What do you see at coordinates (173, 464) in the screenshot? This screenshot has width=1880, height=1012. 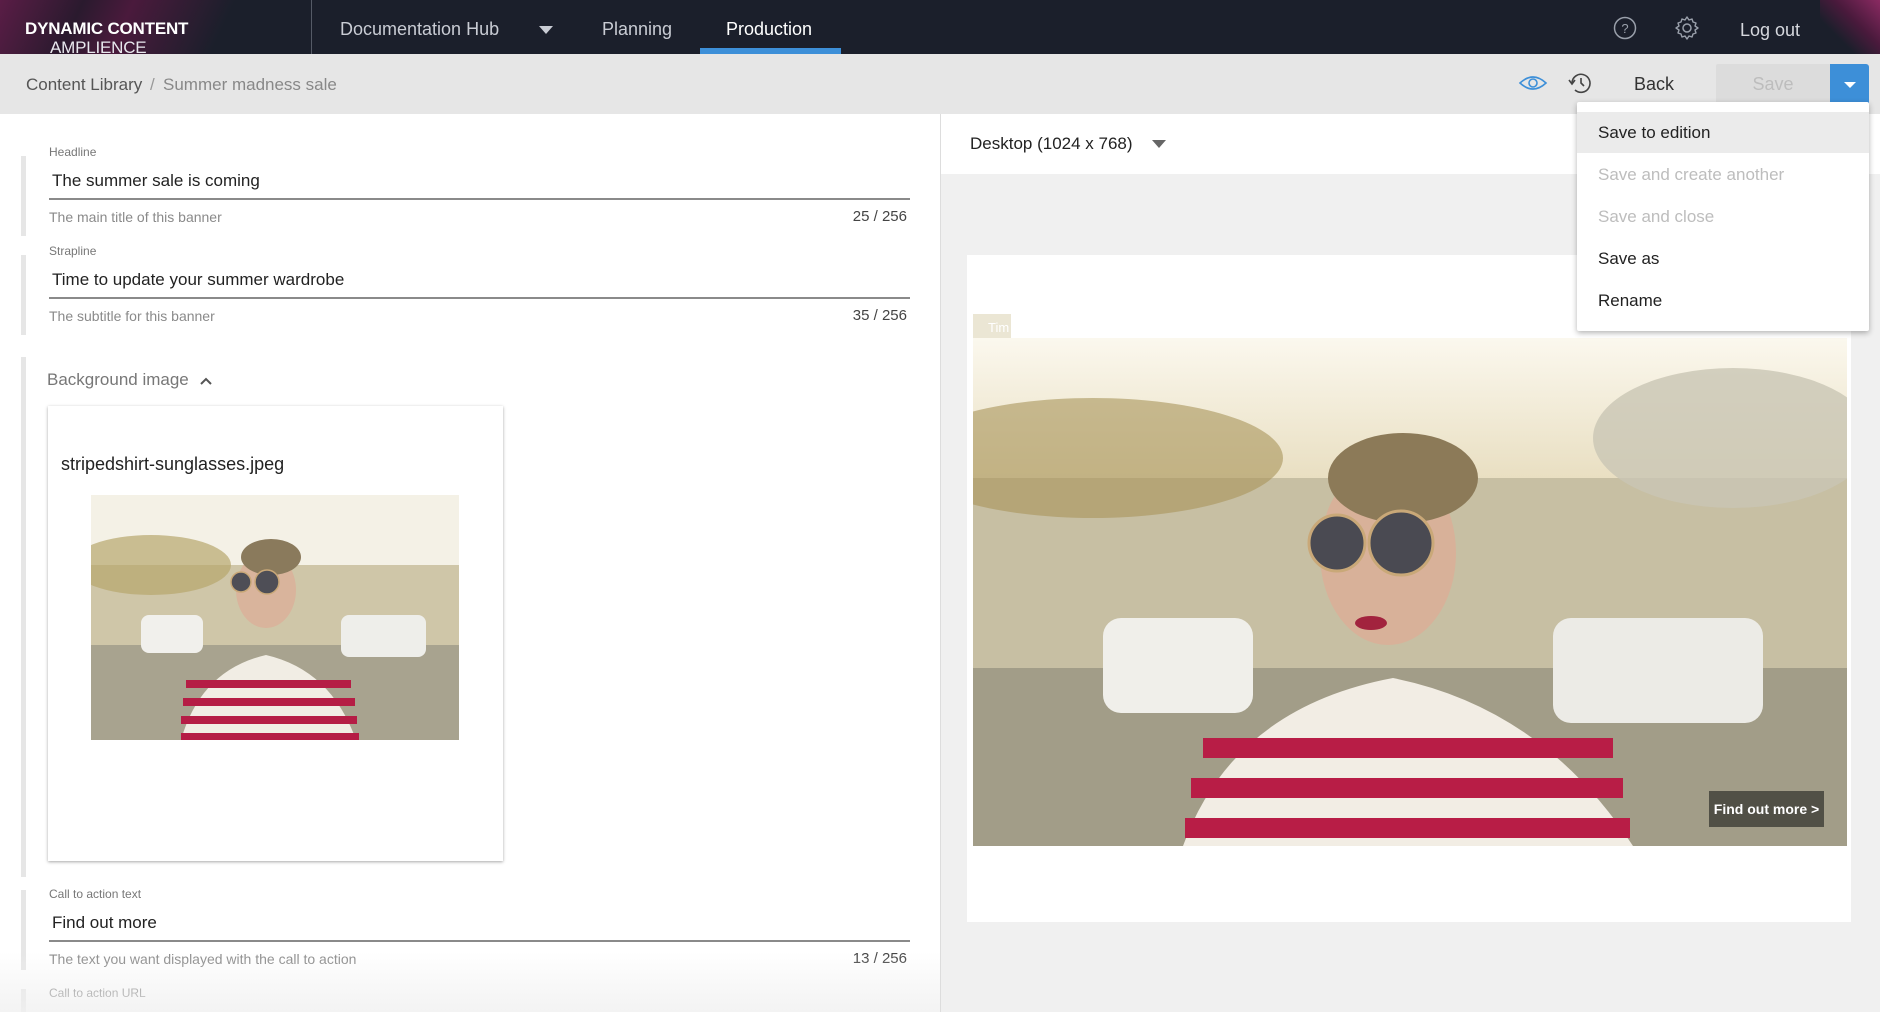 I see `asset-filename: stripedshirt-sunglasses.jpeg` at bounding box center [173, 464].